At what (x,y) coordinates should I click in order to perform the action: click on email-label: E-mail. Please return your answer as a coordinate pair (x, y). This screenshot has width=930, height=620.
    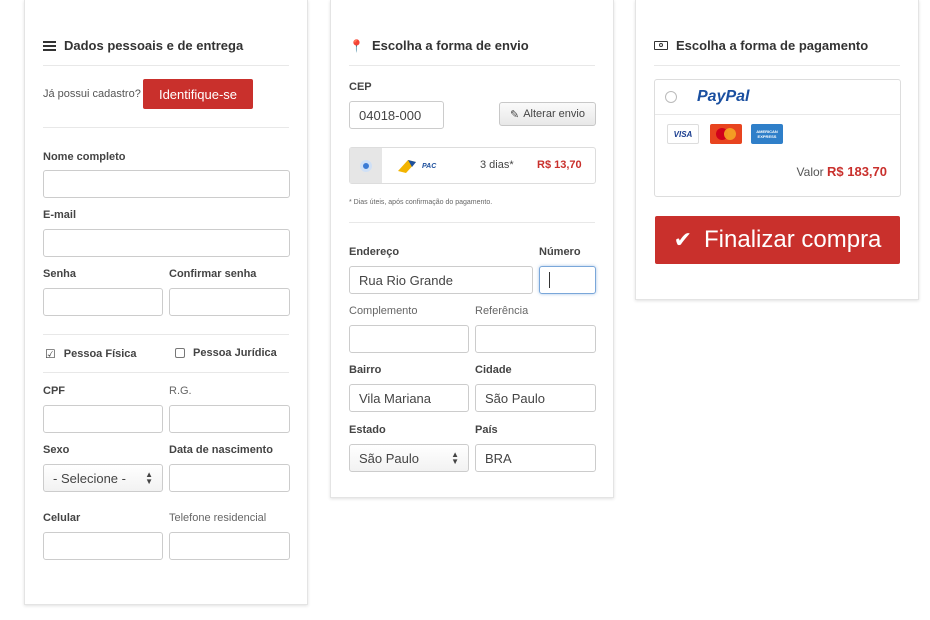
    Looking at the image, I should click on (60, 215).